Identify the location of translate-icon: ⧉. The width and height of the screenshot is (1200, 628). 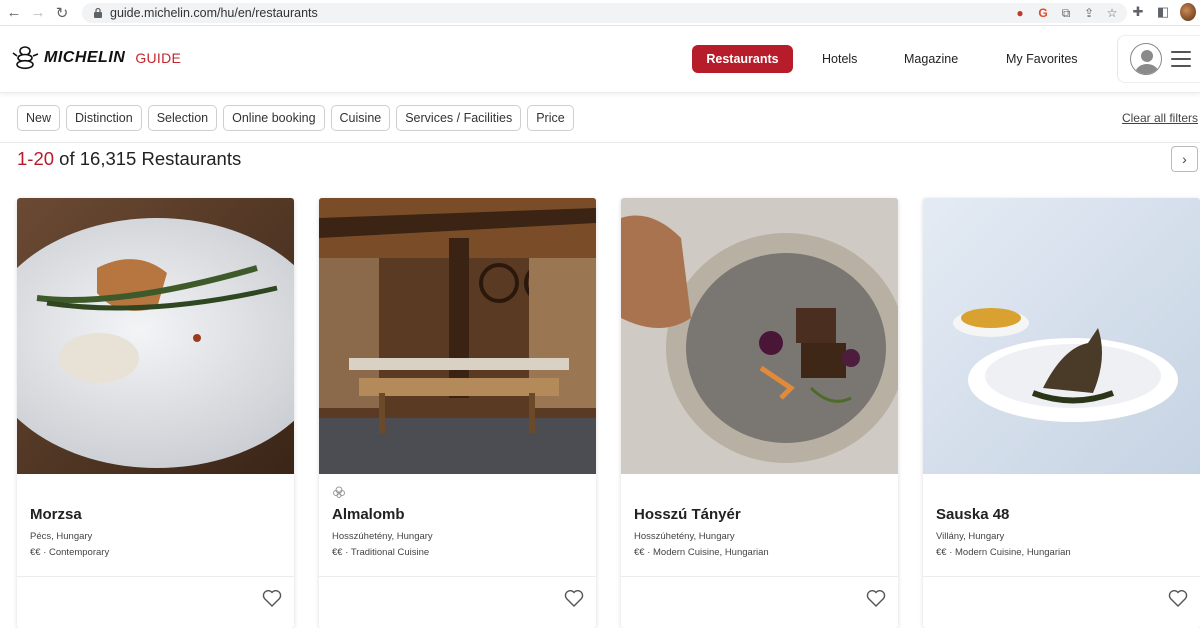
(1066, 13).